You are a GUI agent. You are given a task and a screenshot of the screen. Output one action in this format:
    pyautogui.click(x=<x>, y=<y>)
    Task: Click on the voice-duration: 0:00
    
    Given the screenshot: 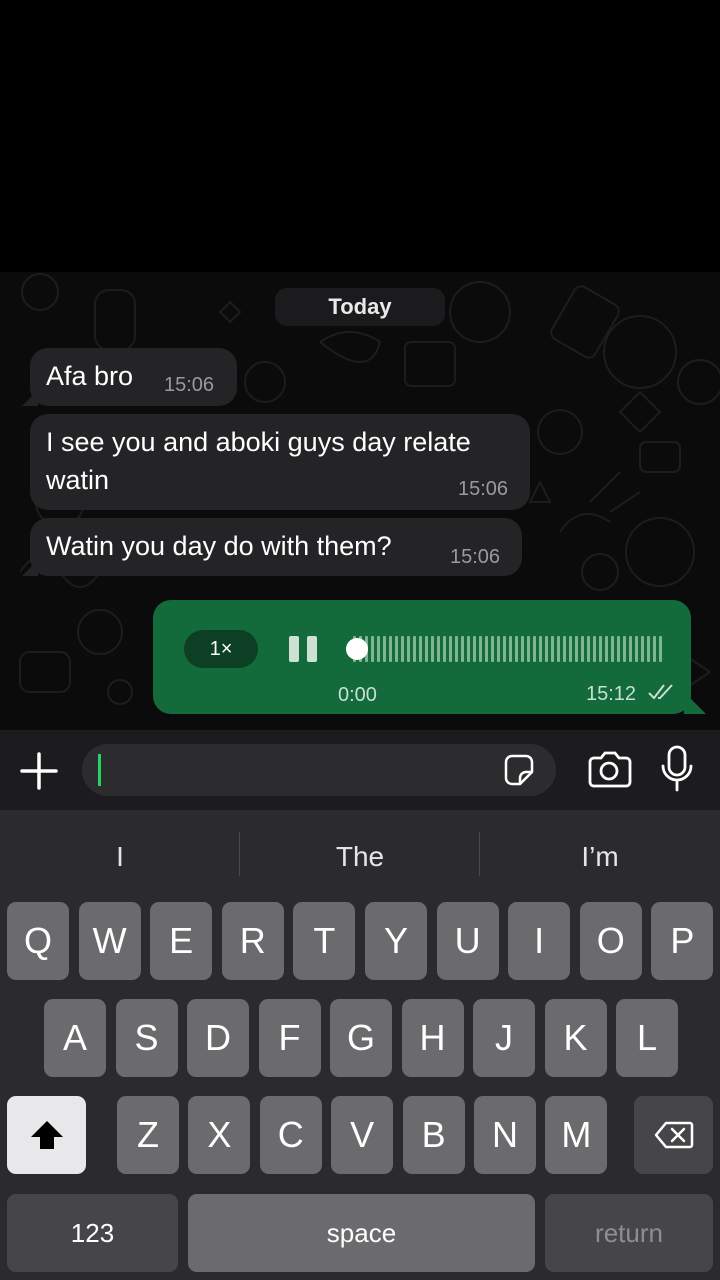 What is the action you would take?
    pyautogui.click(x=357, y=695)
    